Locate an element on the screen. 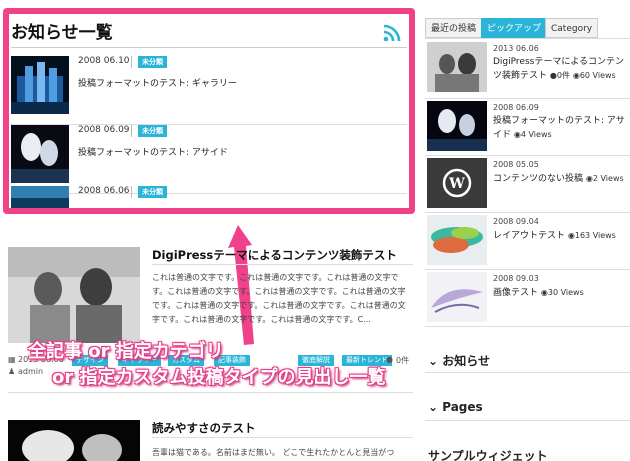 Image resolution: width=630 pixels, height=461 pixels. sidebar-title: コンテンツのない投稿 ◉2 Views is located at coordinates (560, 179).